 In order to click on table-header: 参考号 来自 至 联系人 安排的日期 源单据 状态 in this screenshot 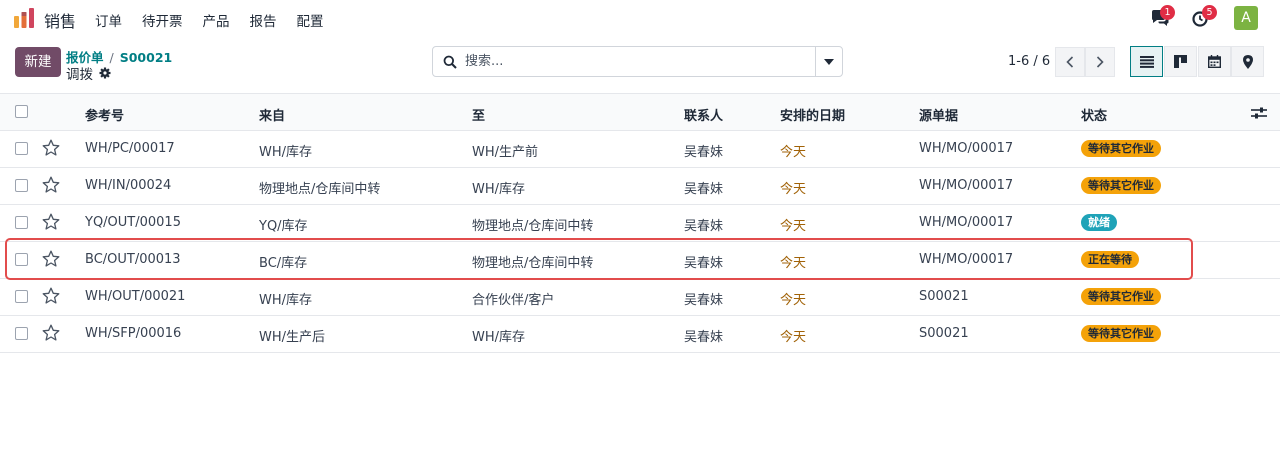, I will do `click(640, 112)`.